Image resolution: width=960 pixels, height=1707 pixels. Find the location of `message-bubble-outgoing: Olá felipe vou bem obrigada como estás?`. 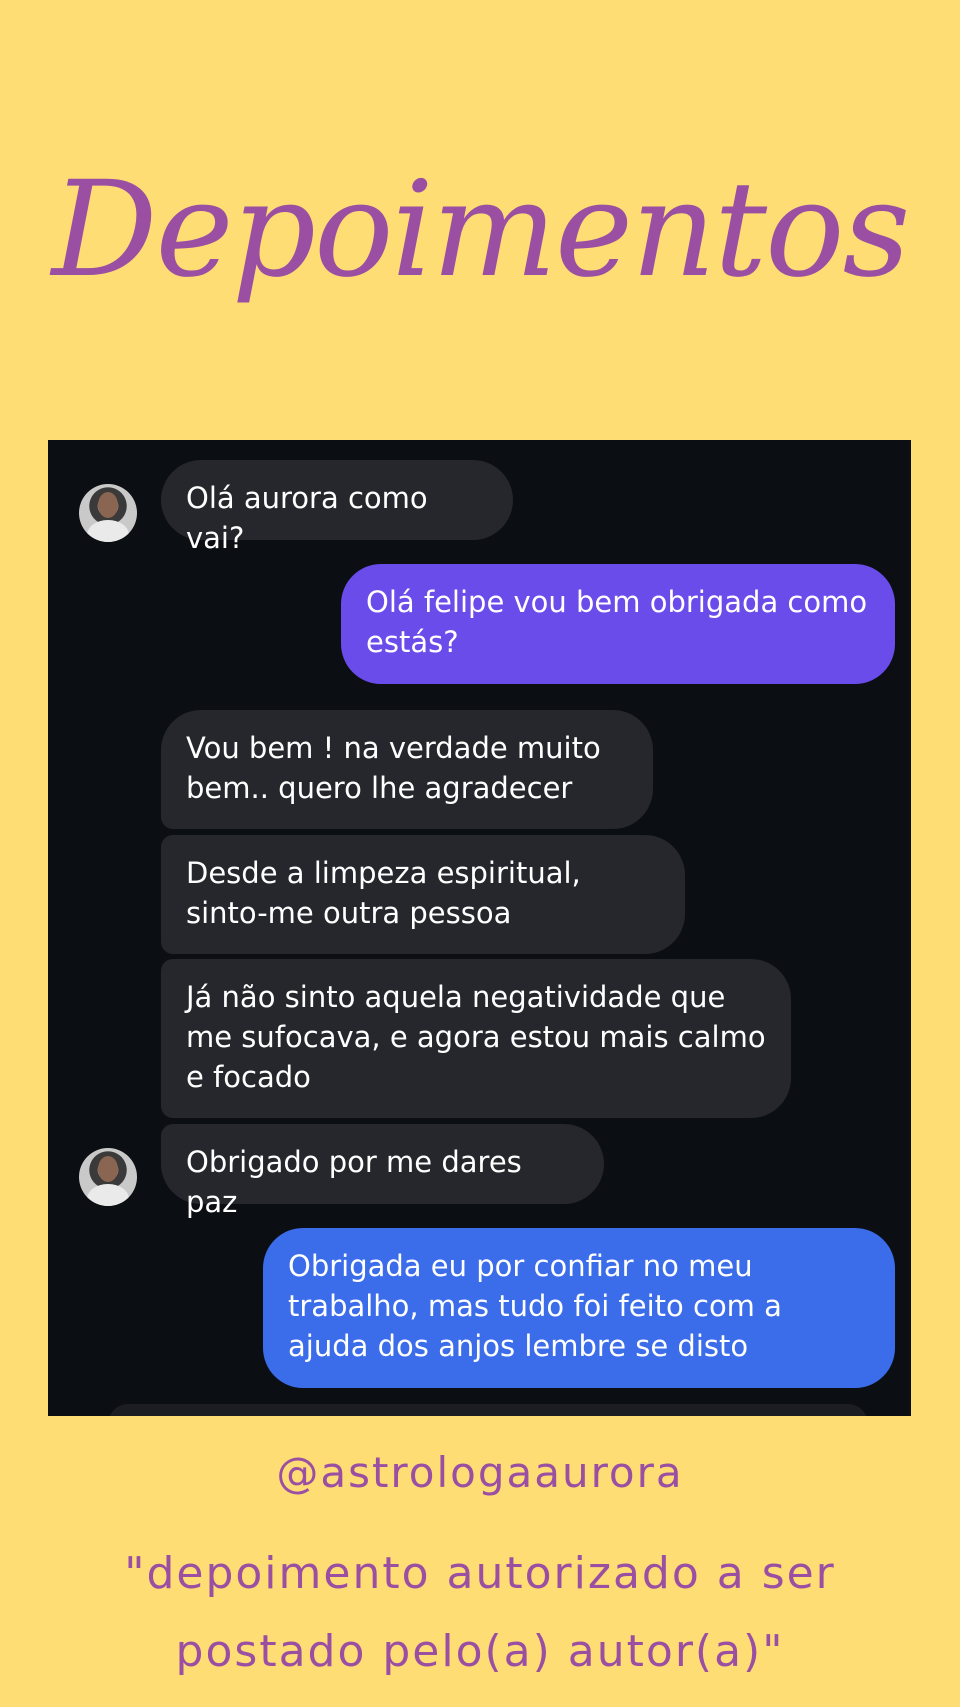

message-bubble-outgoing: Olá felipe vou bem obrigada como estás? is located at coordinates (618, 624).